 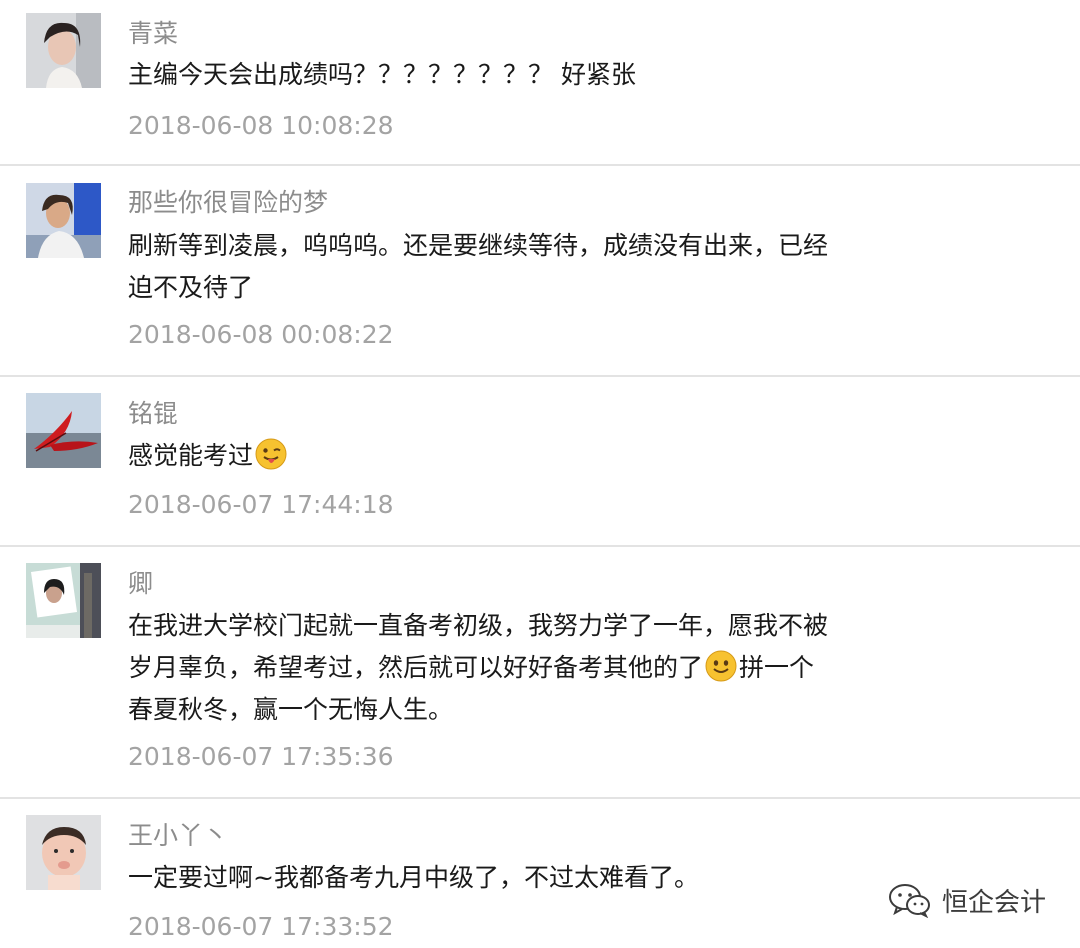 I want to click on watermark: 恒企会计, so click(x=967, y=900).